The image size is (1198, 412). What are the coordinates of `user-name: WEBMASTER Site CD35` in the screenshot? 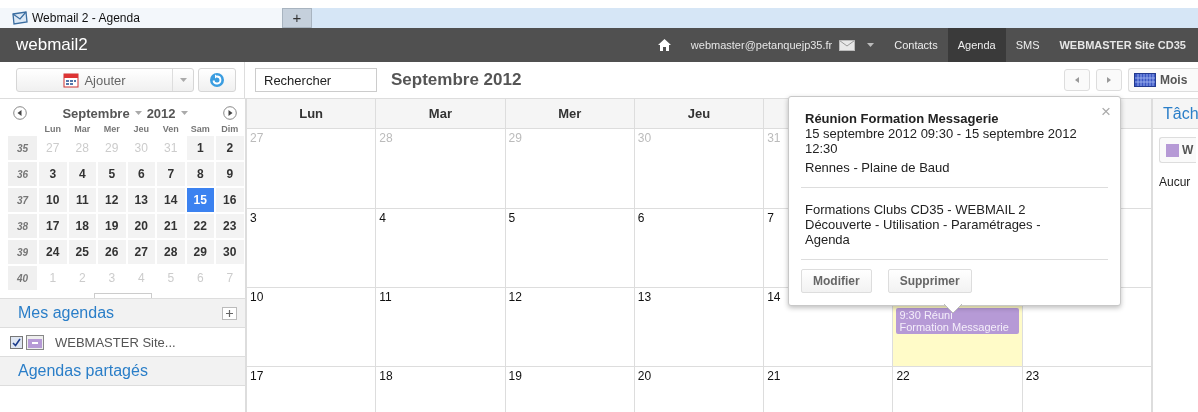 It's located at (1123, 45).